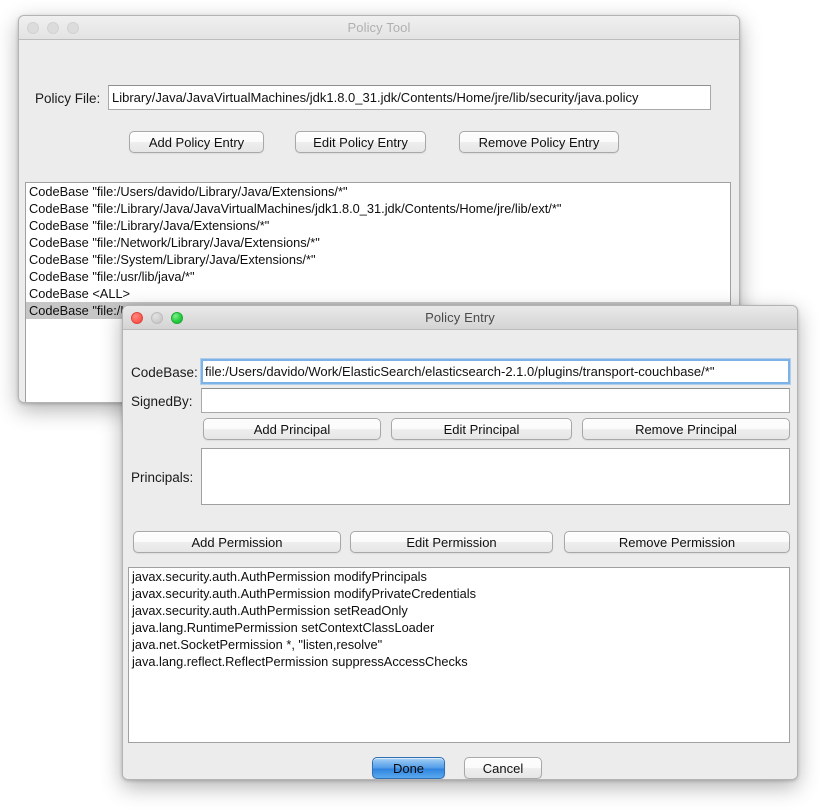  What do you see at coordinates (677, 542) in the screenshot?
I see `remove-permission-button: Remove Permission` at bounding box center [677, 542].